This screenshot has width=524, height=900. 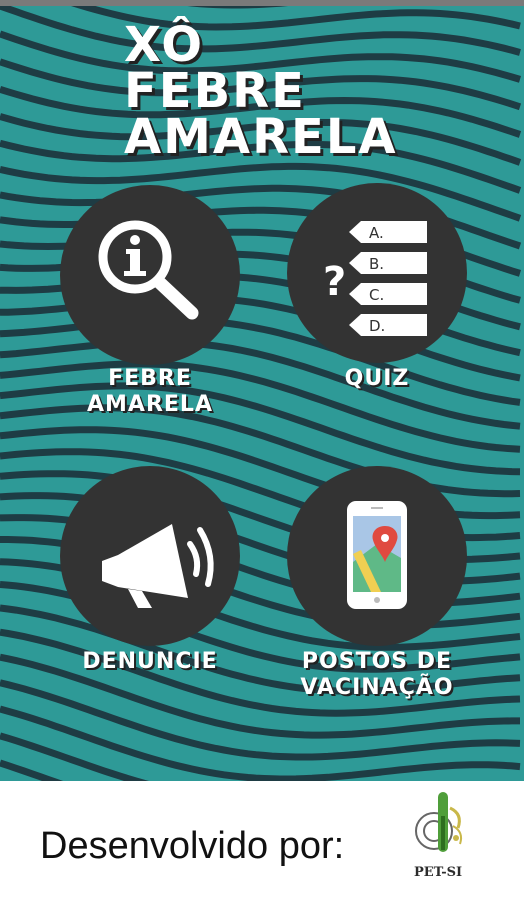 What do you see at coordinates (377, 661) in the screenshot?
I see `postos-vacinacao-label-line-1: POSTOS DE` at bounding box center [377, 661].